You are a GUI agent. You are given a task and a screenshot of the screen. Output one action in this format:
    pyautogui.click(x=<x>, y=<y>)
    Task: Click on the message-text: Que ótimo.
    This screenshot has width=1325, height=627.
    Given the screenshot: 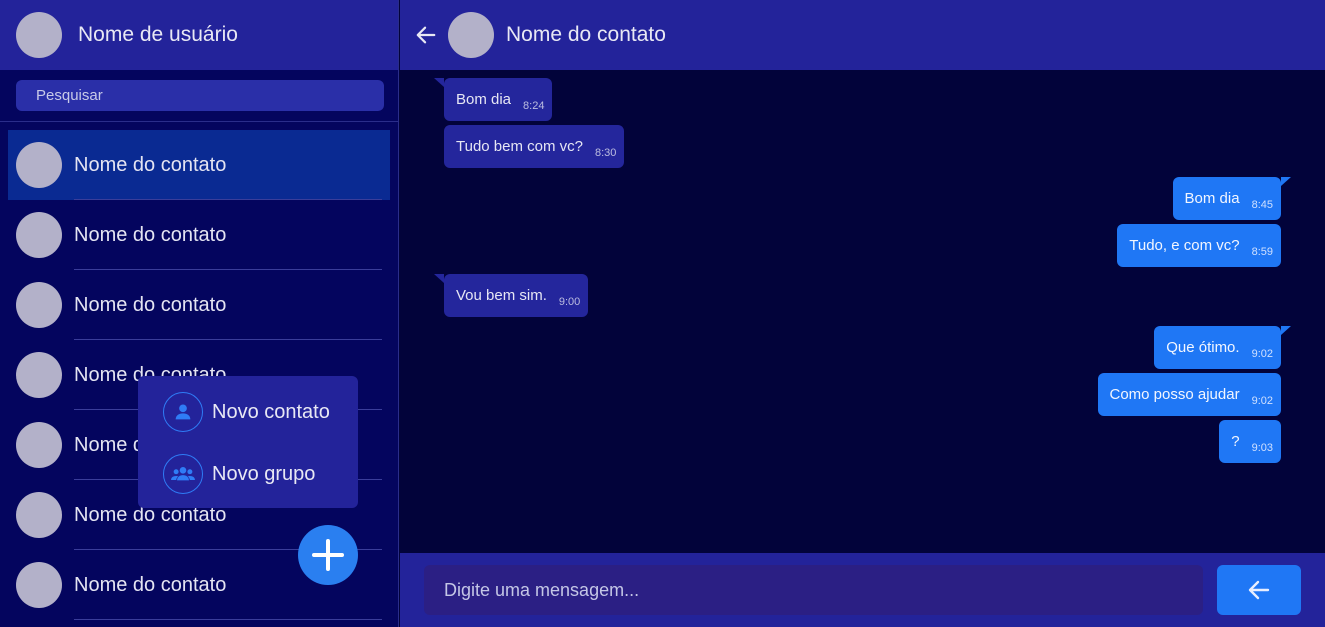 What is the action you would take?
    pyautogui.click(x=1203, y=347)
    